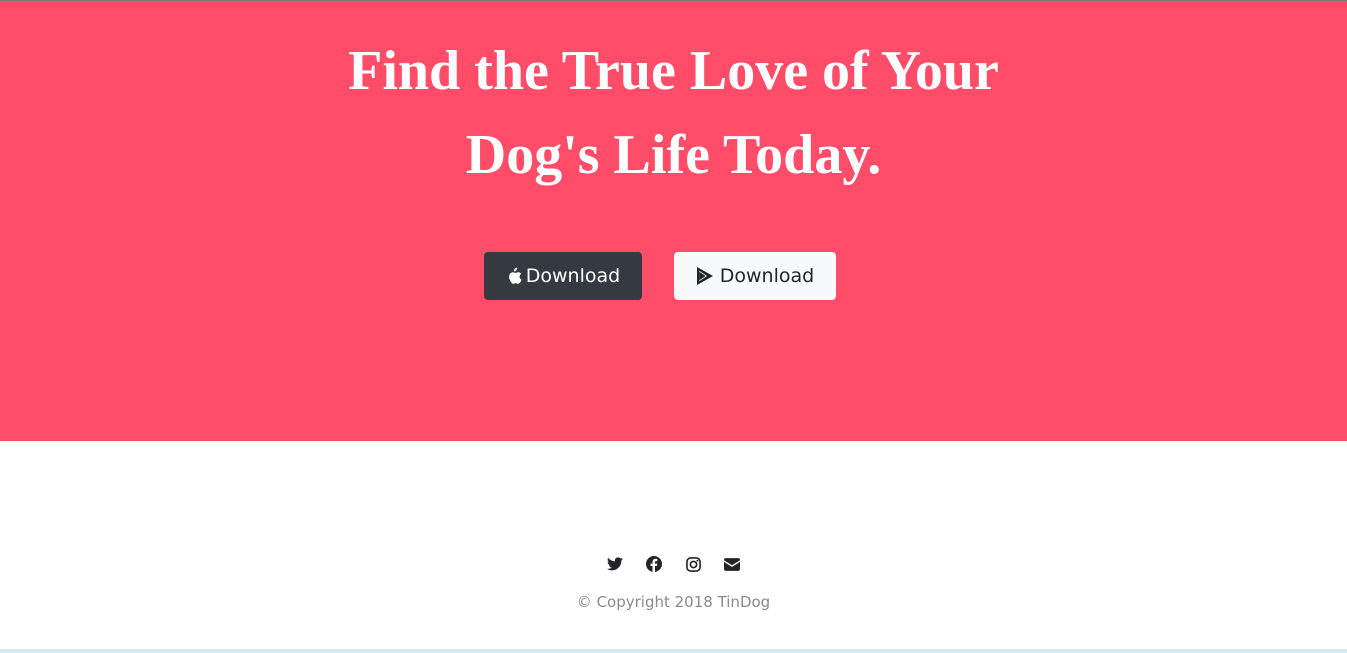 Image resolution: width=1347 pixels, height=653 pixels. I want to click on hero-title-line-2: Dog's Life Today., so click(673, 155).